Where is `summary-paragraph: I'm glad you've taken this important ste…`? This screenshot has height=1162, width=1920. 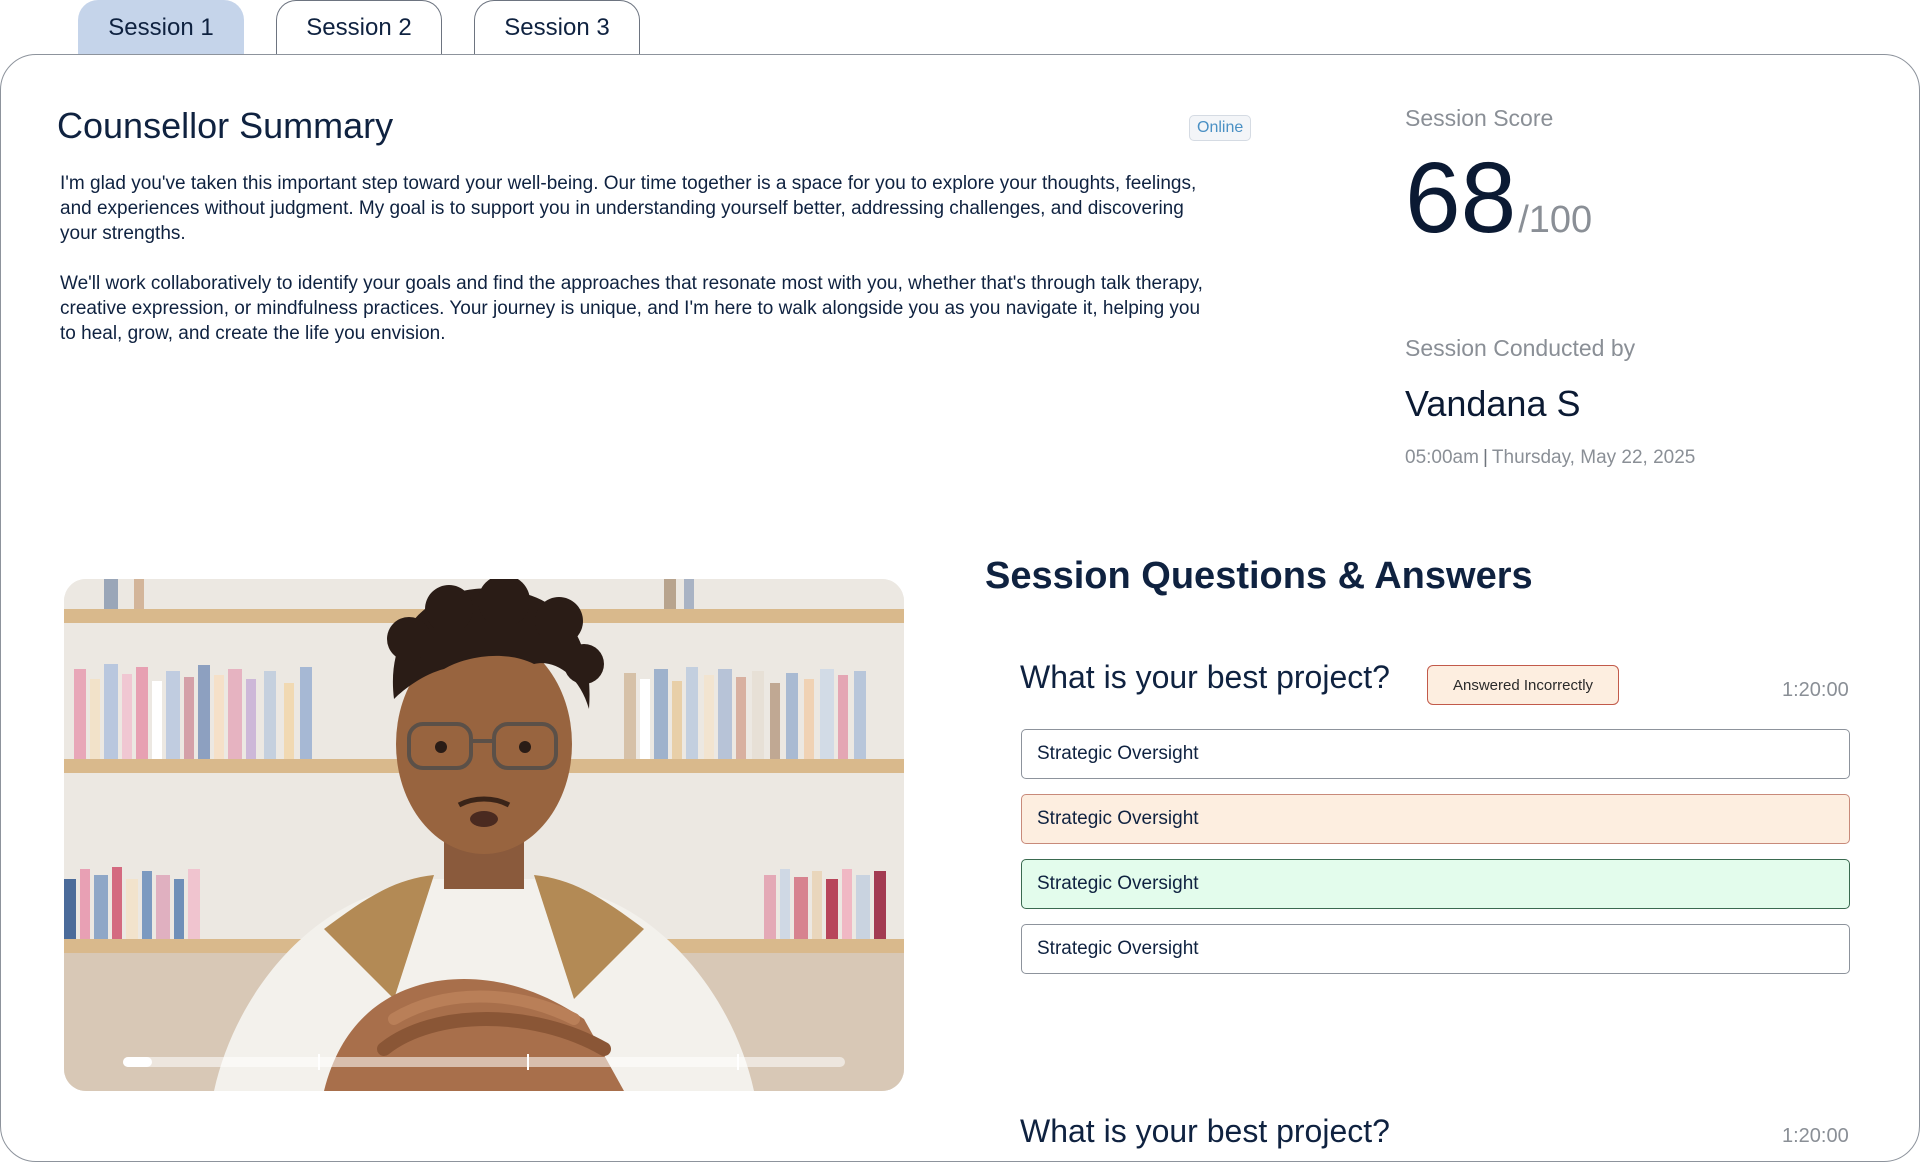 summary-paragraph: I'm glad you've taken this important ste… is located at coordinates (628, 208).